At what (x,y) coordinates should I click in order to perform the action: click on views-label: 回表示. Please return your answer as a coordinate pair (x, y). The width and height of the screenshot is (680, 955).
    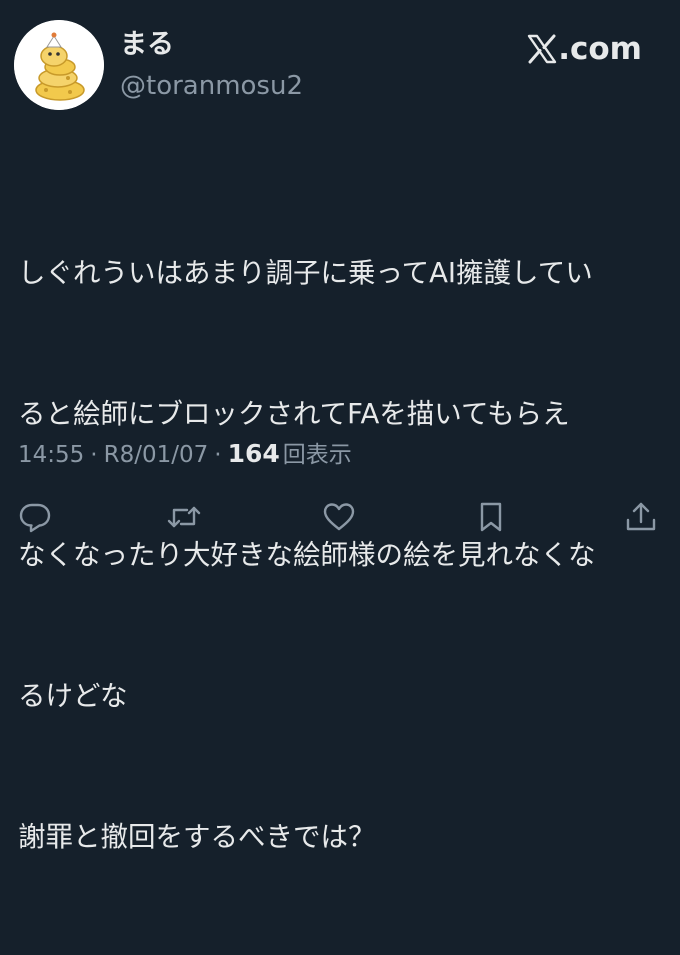
    Looking at the image, I should click on (317, 455).